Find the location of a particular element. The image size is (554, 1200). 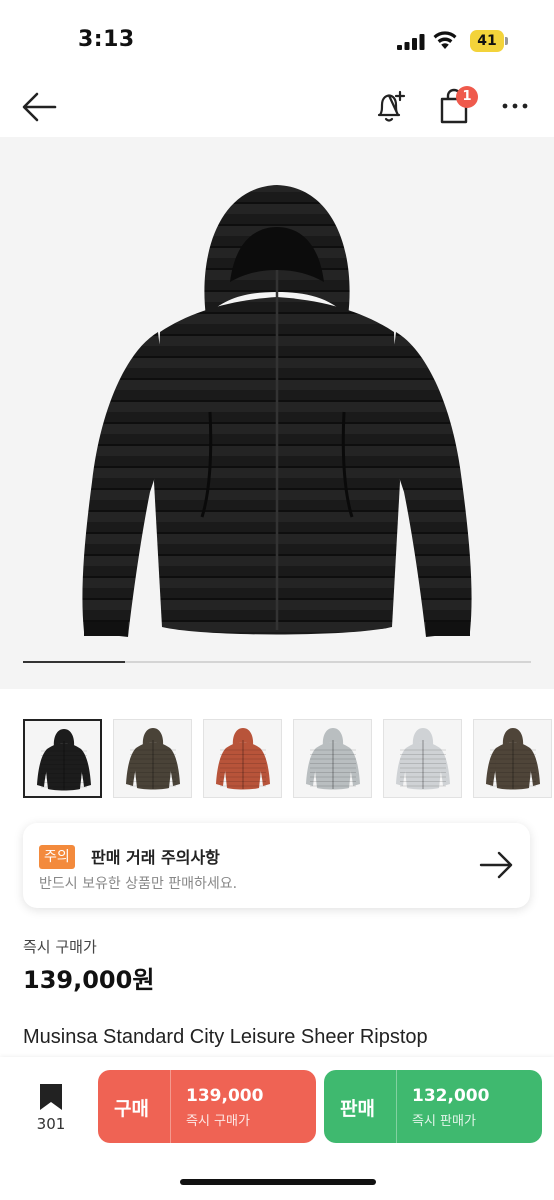

status-time: 3:13 is located at coordinates (106, 39).